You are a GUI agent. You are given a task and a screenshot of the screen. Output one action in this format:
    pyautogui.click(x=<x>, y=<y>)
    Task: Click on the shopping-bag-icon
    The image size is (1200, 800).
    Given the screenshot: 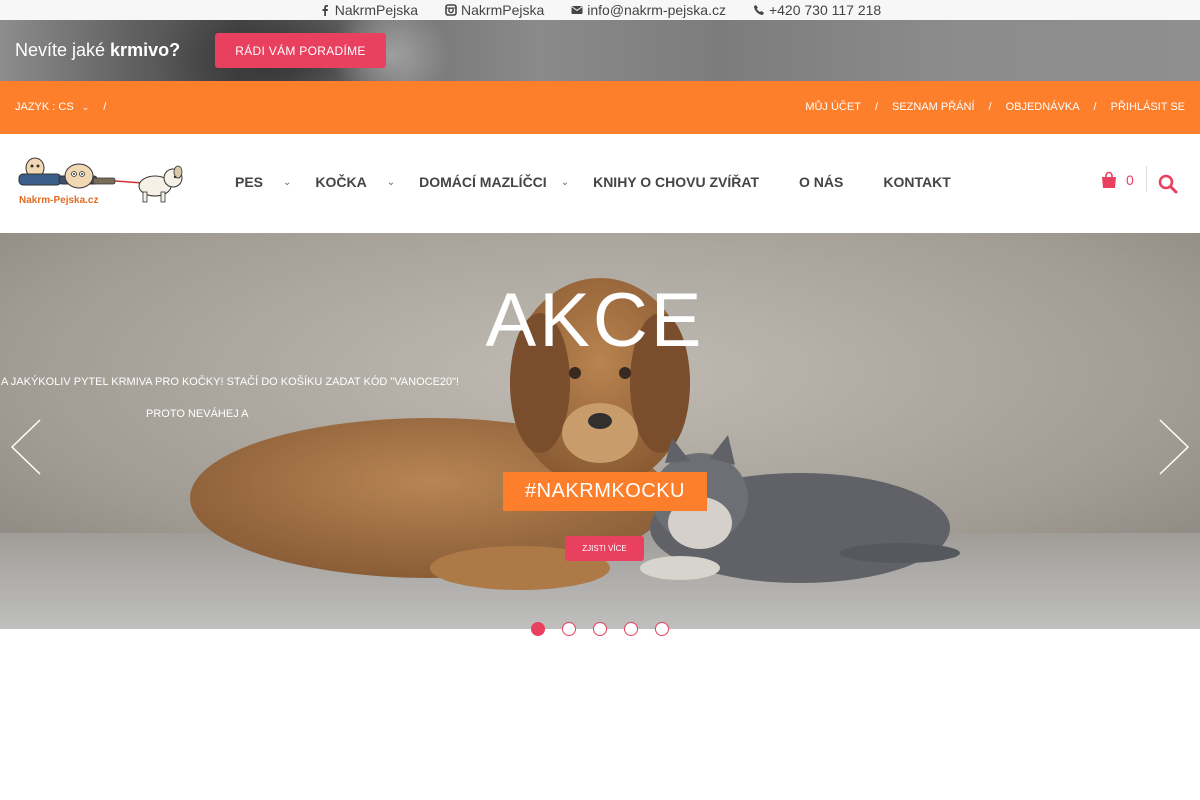 What is the action you would take?
    pyautogui.click(x=1109, y=179)
    